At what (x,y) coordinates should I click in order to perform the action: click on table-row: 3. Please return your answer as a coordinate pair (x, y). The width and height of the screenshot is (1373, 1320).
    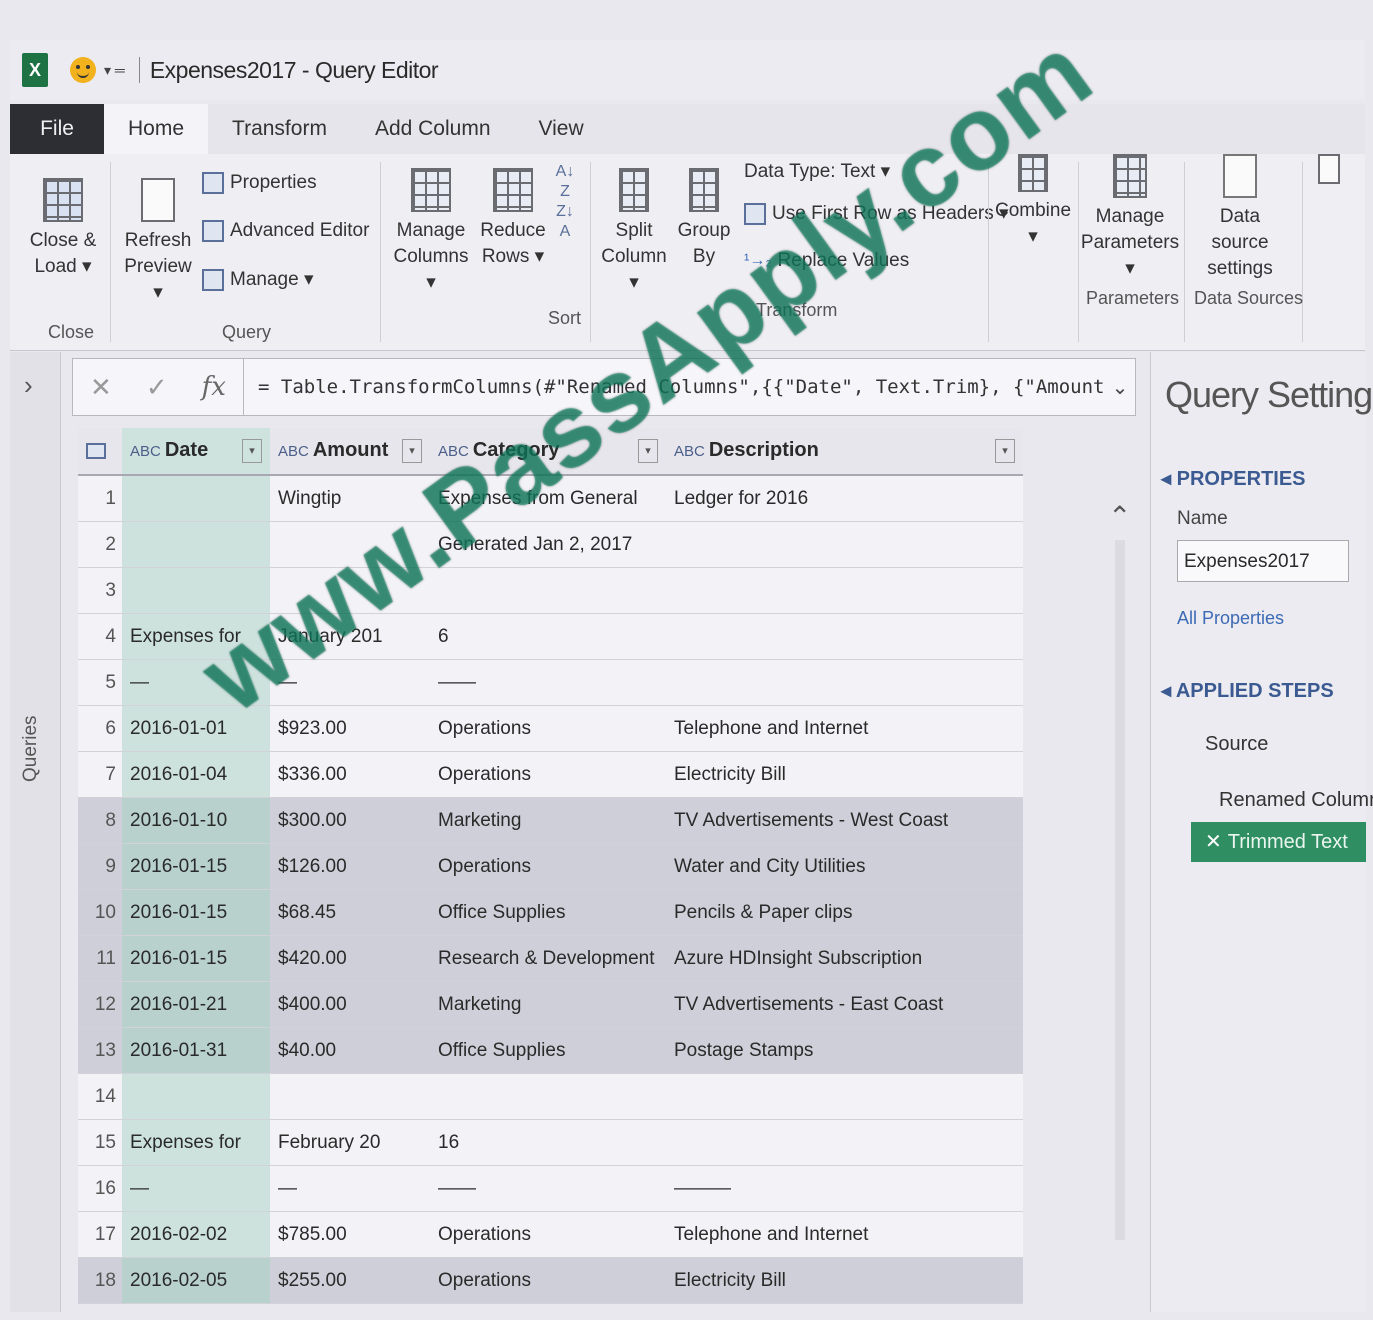
    Looking at the image, I should click on (550, 590).